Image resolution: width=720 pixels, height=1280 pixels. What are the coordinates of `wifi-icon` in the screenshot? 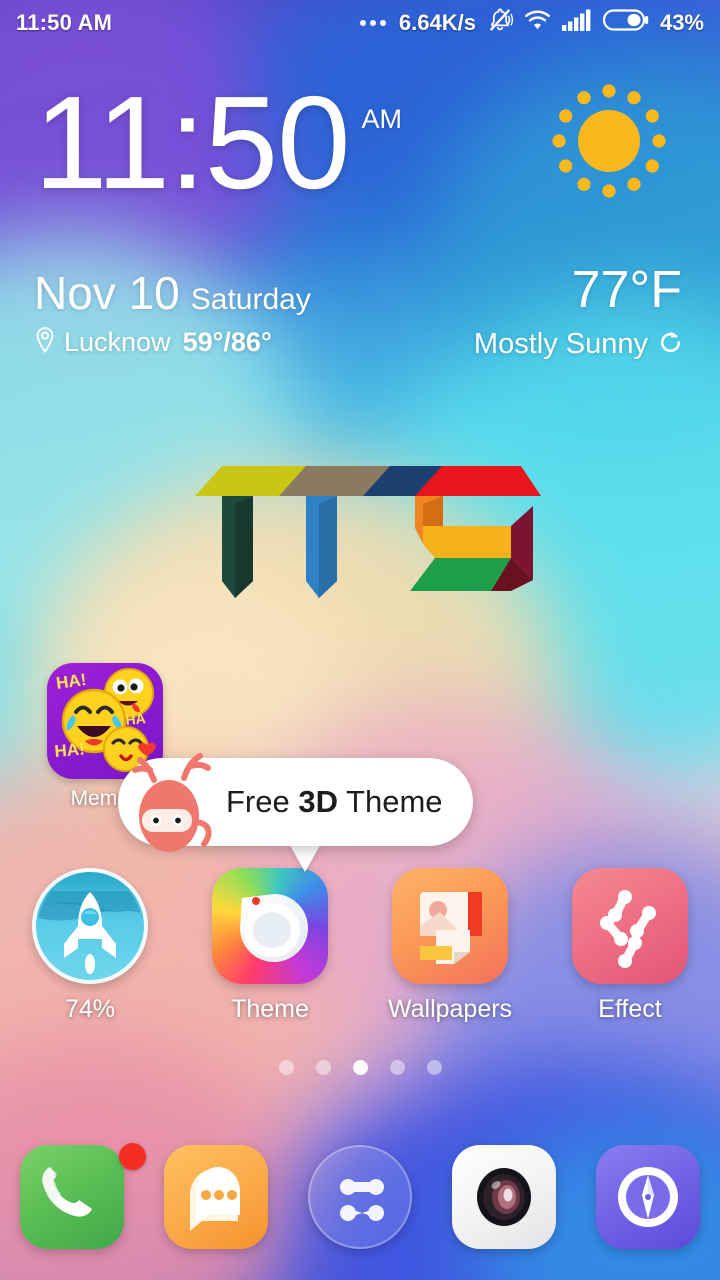 It's located at (537, 23).